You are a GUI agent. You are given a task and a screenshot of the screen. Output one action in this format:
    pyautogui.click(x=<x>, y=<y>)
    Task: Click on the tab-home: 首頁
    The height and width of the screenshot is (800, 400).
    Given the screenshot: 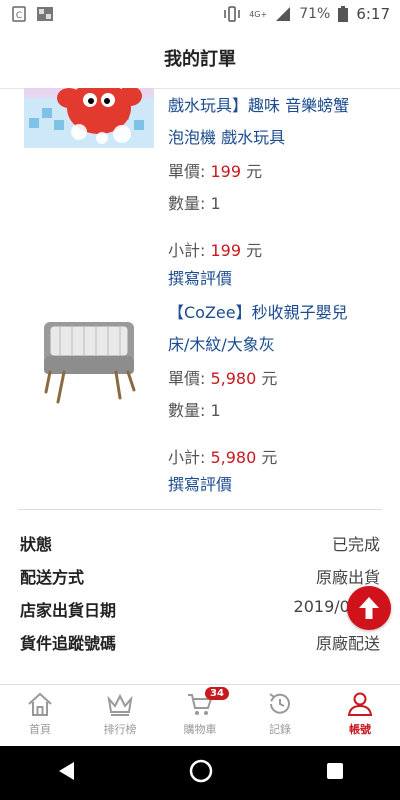 What is the action you would take?
    pyautogui.click(x=40, y=716)
    